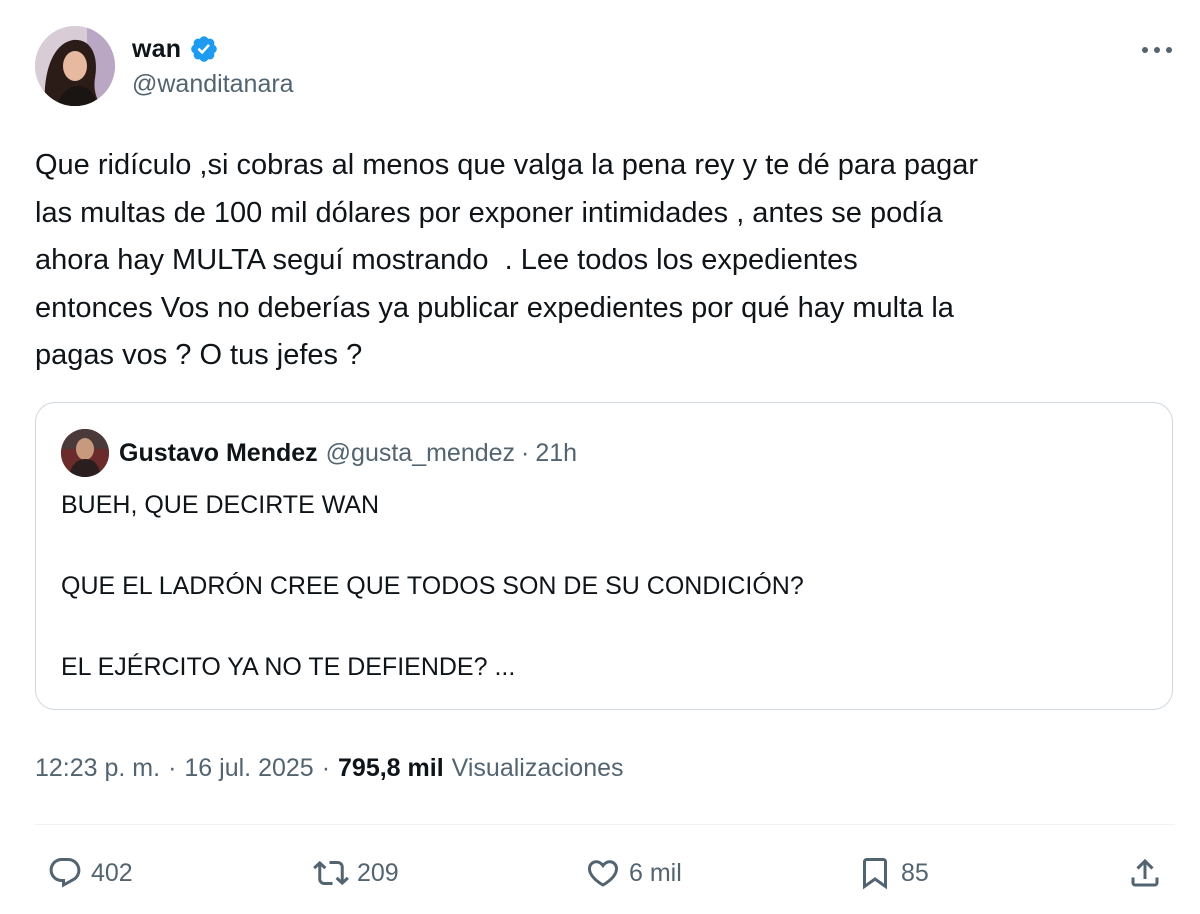 Image resolution: width=1200 pixels, height=914 pixels. I want to click on views-count: 795,8 mil, so click(391, 767).